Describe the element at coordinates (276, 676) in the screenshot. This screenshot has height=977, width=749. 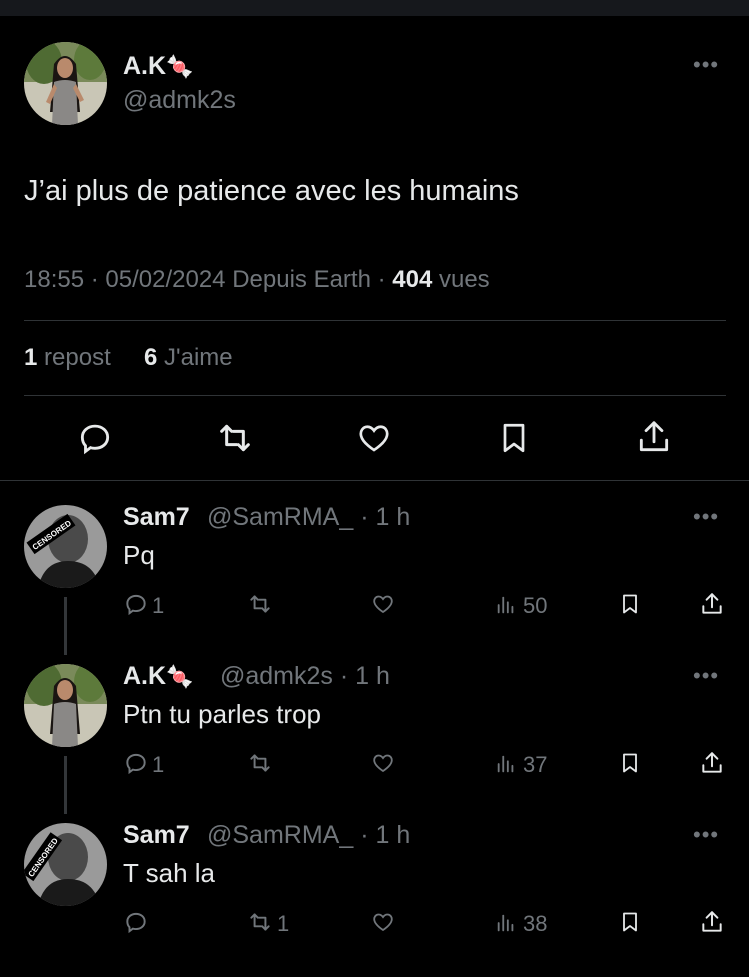
I see `handle-text: @admk2s` at that location.